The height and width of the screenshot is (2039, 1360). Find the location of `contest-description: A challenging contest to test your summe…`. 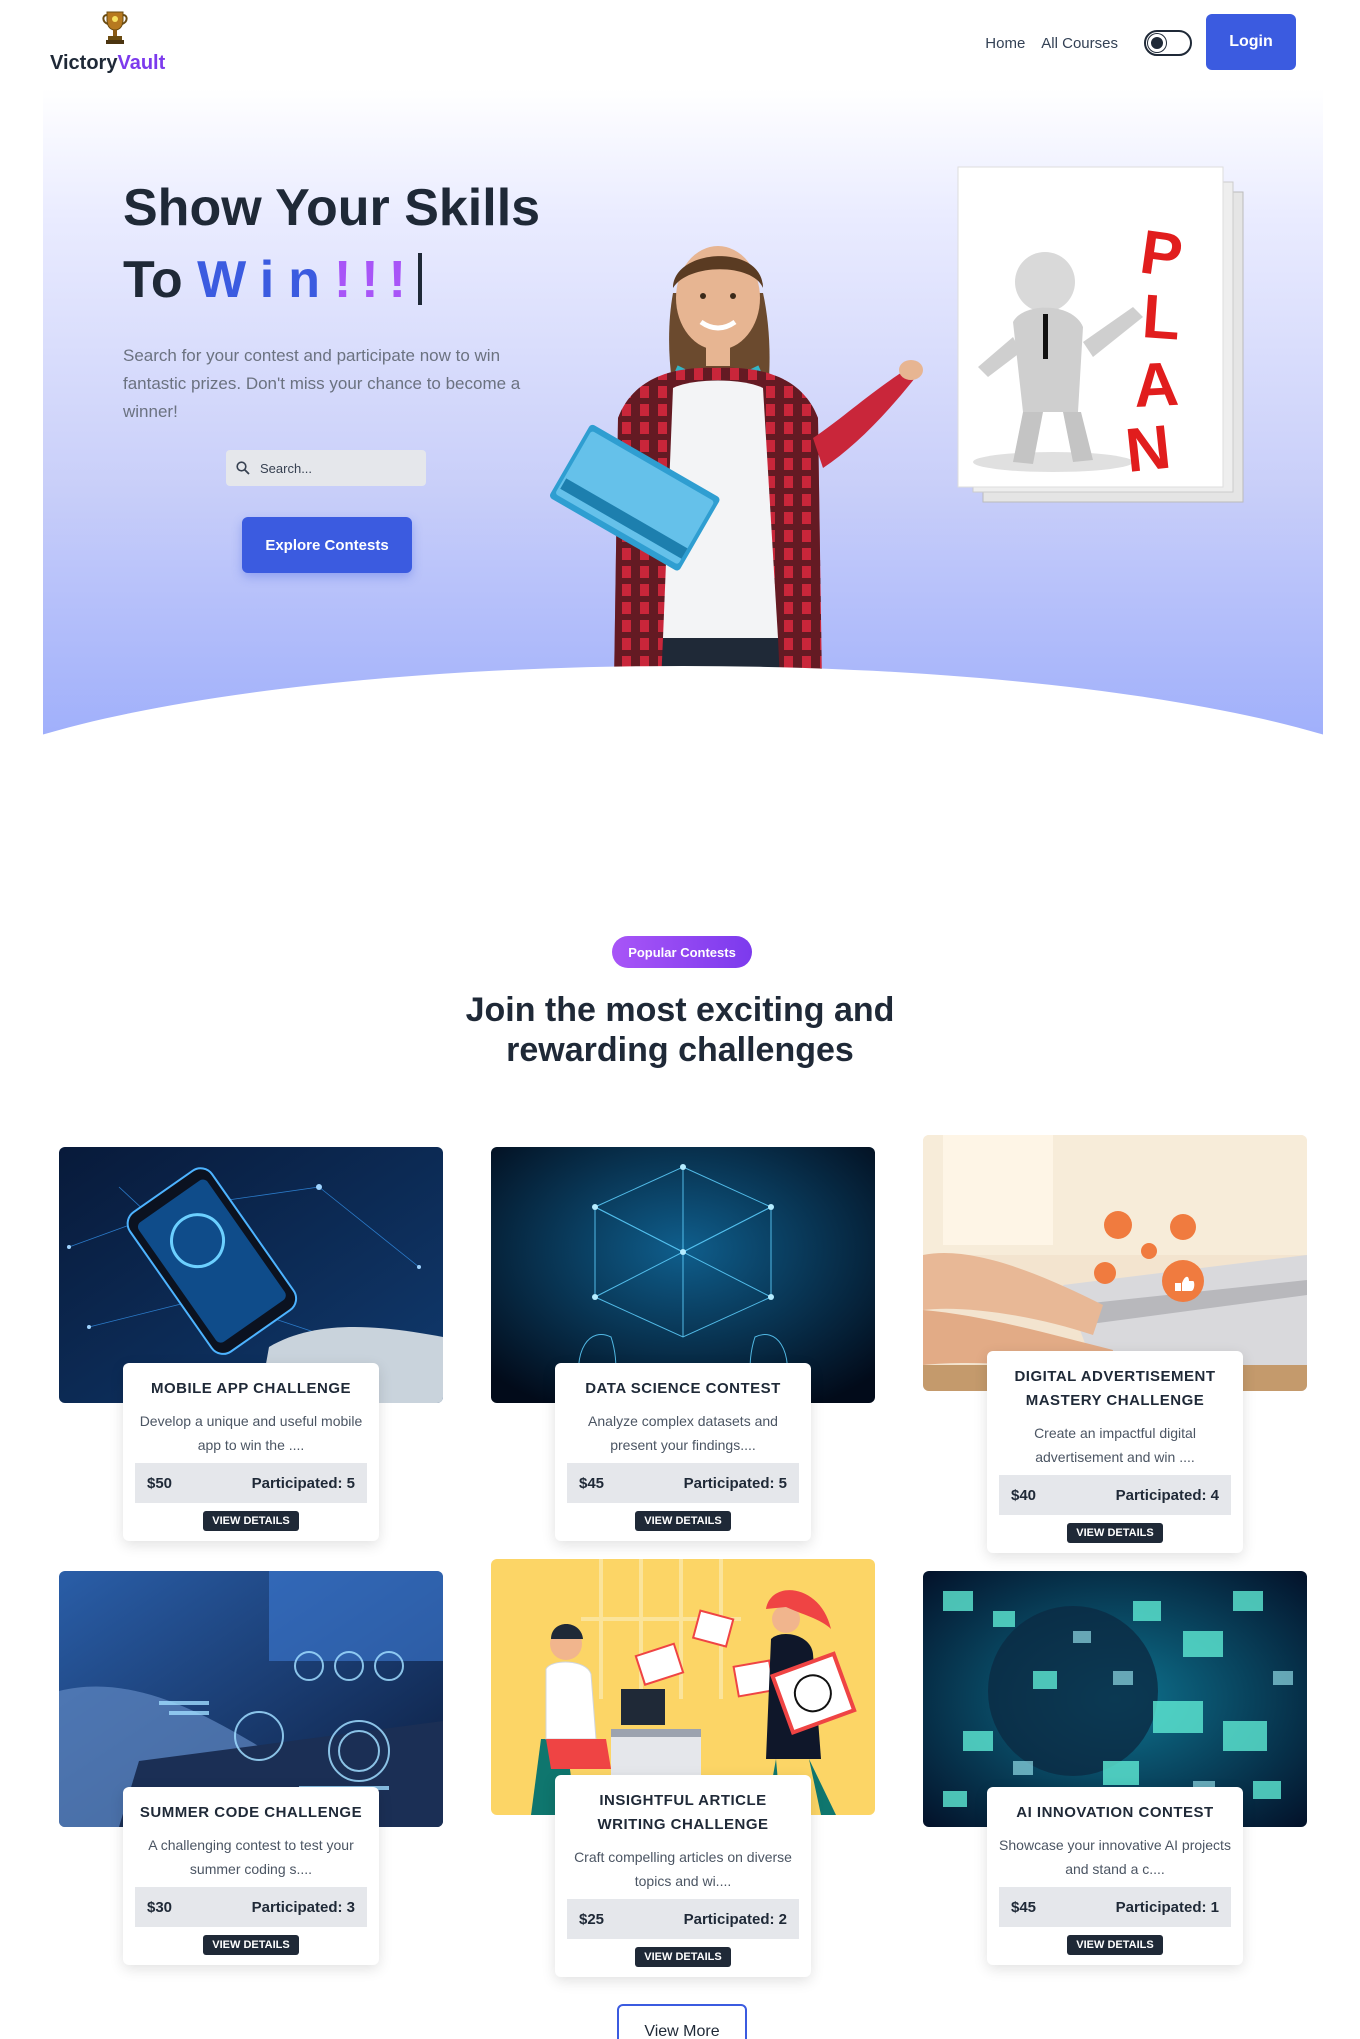

contest-description: A challenging contest to test your summe… is located at coordinates (251, 1857).